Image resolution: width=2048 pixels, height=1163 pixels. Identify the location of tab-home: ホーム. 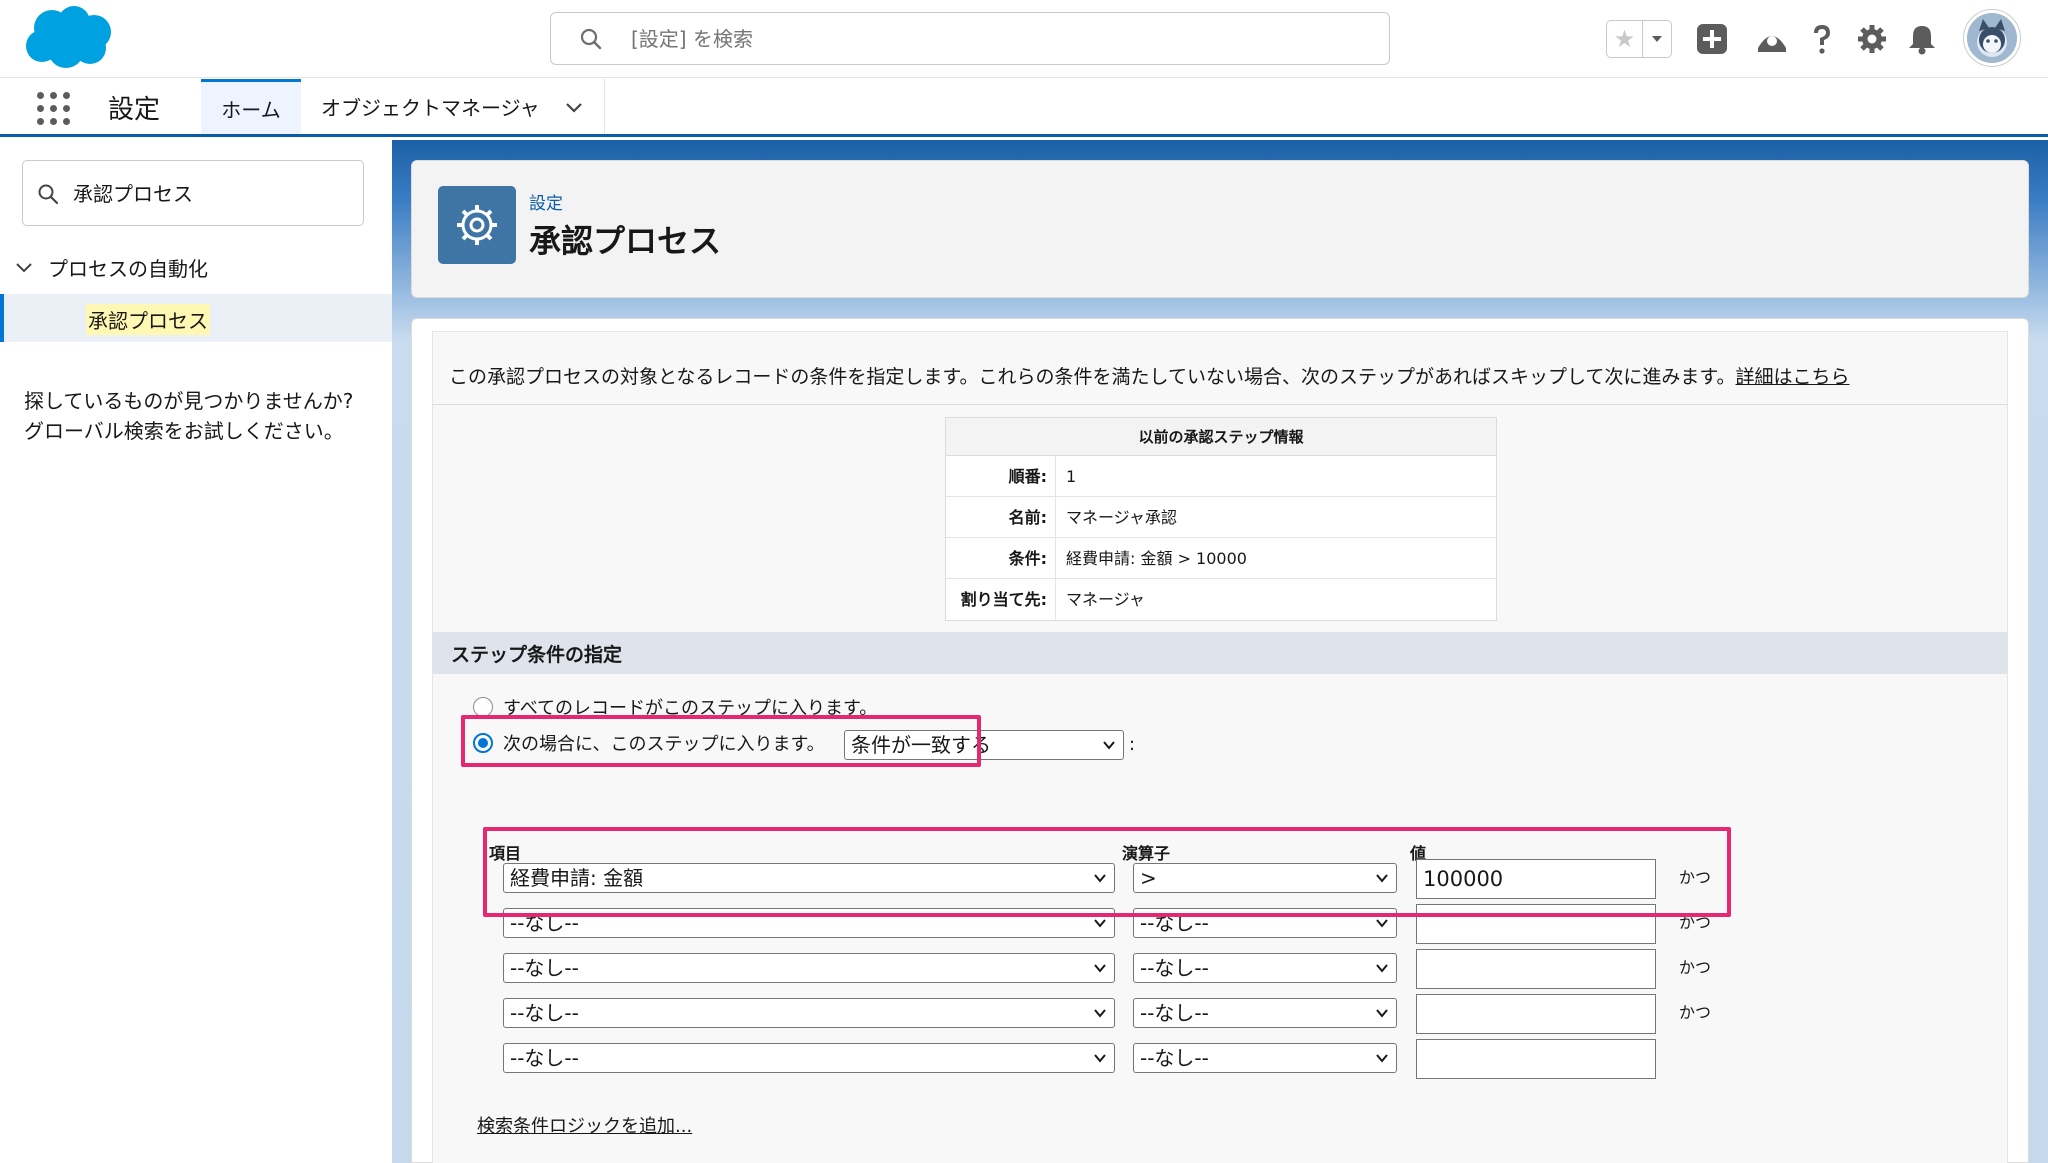
(251, 106).